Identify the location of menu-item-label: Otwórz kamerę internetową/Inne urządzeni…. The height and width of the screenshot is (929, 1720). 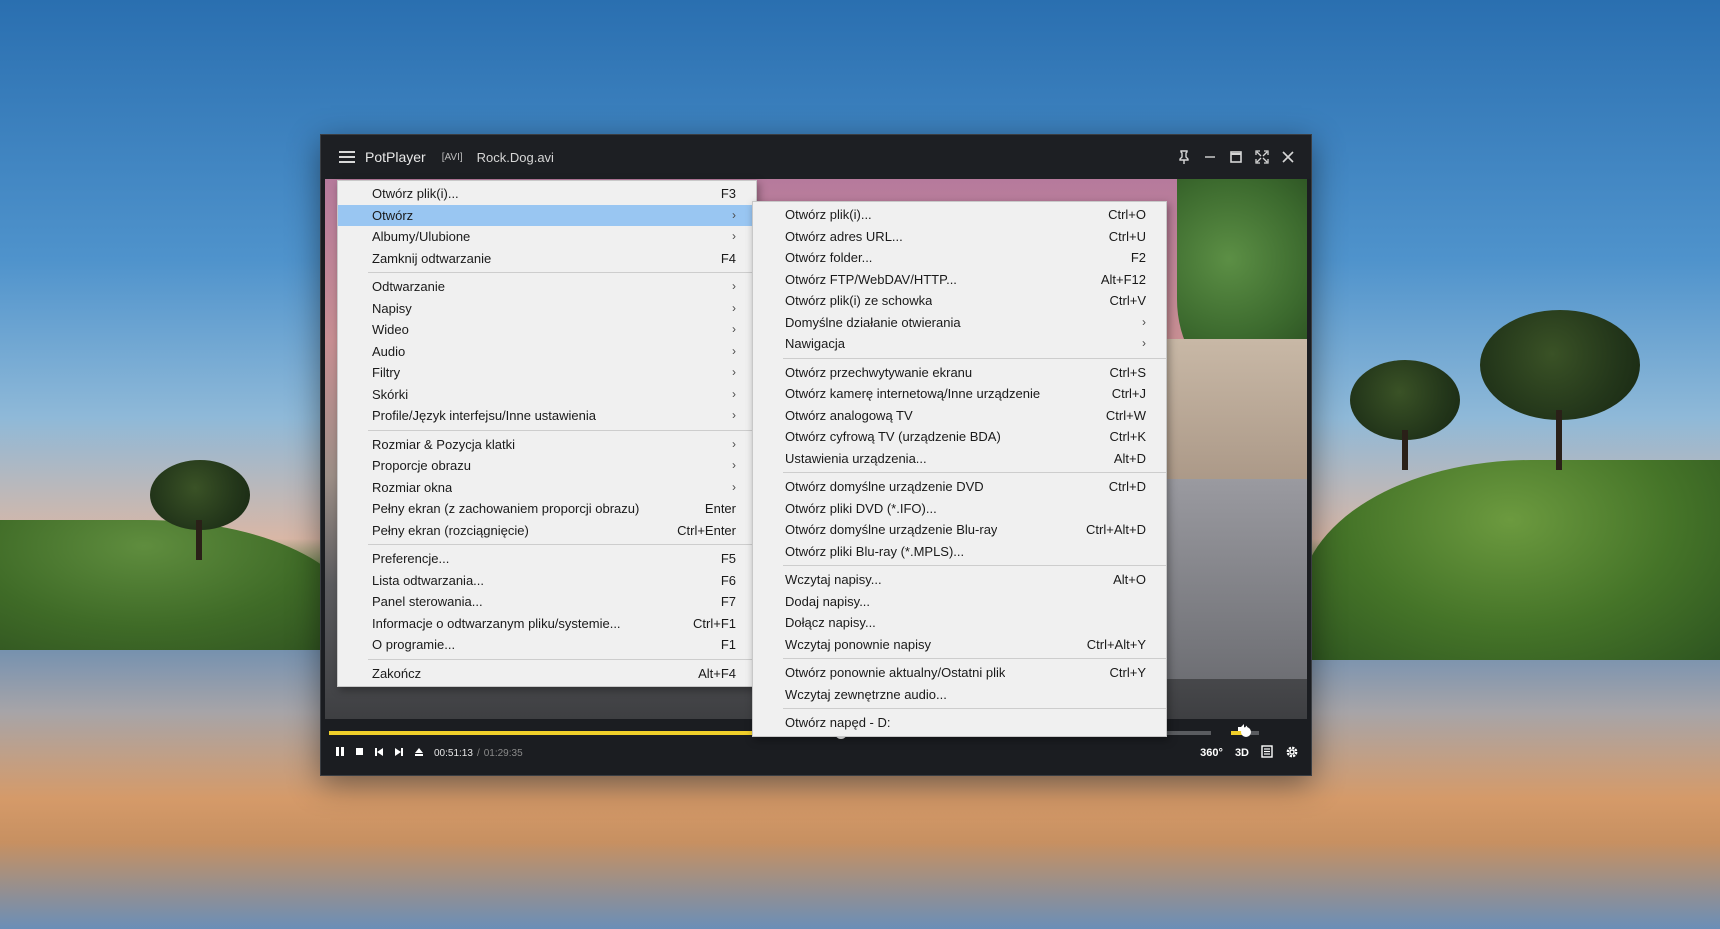
(913, 393).